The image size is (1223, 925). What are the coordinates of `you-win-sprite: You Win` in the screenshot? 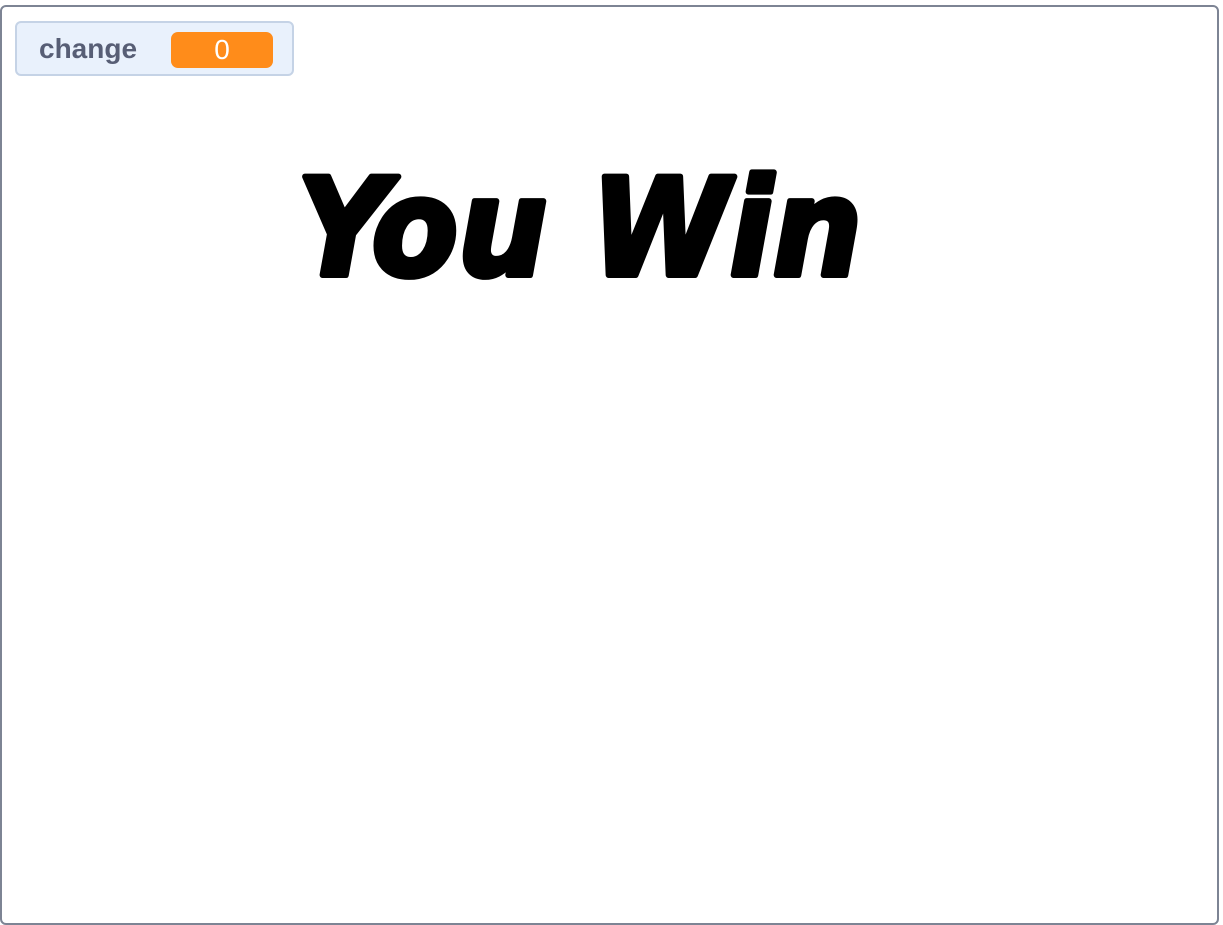 It's located at (582, 230).